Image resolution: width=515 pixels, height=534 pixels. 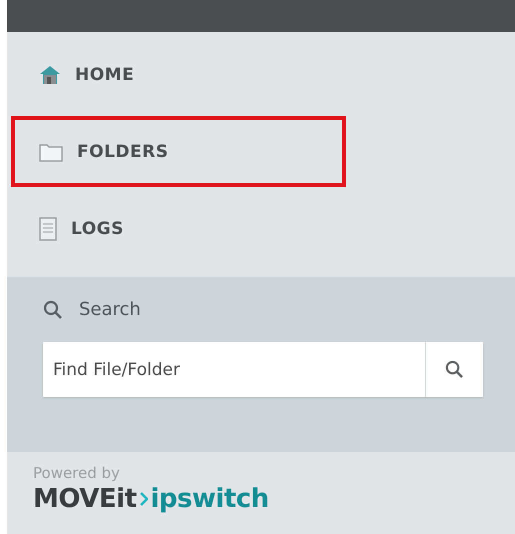 I want to click on company-name: ipswitch, so click(x=209, y=499).